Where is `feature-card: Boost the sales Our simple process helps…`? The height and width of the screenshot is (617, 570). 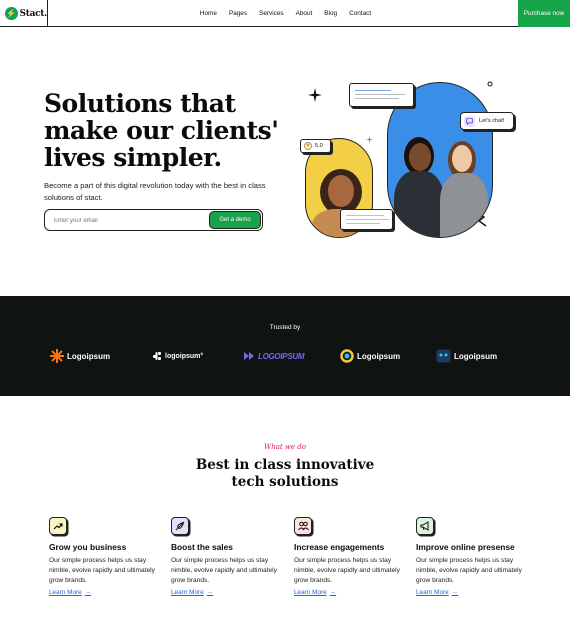 feature-card: Boost the sales Our simple process helps… is located at coordinates (227, 556).